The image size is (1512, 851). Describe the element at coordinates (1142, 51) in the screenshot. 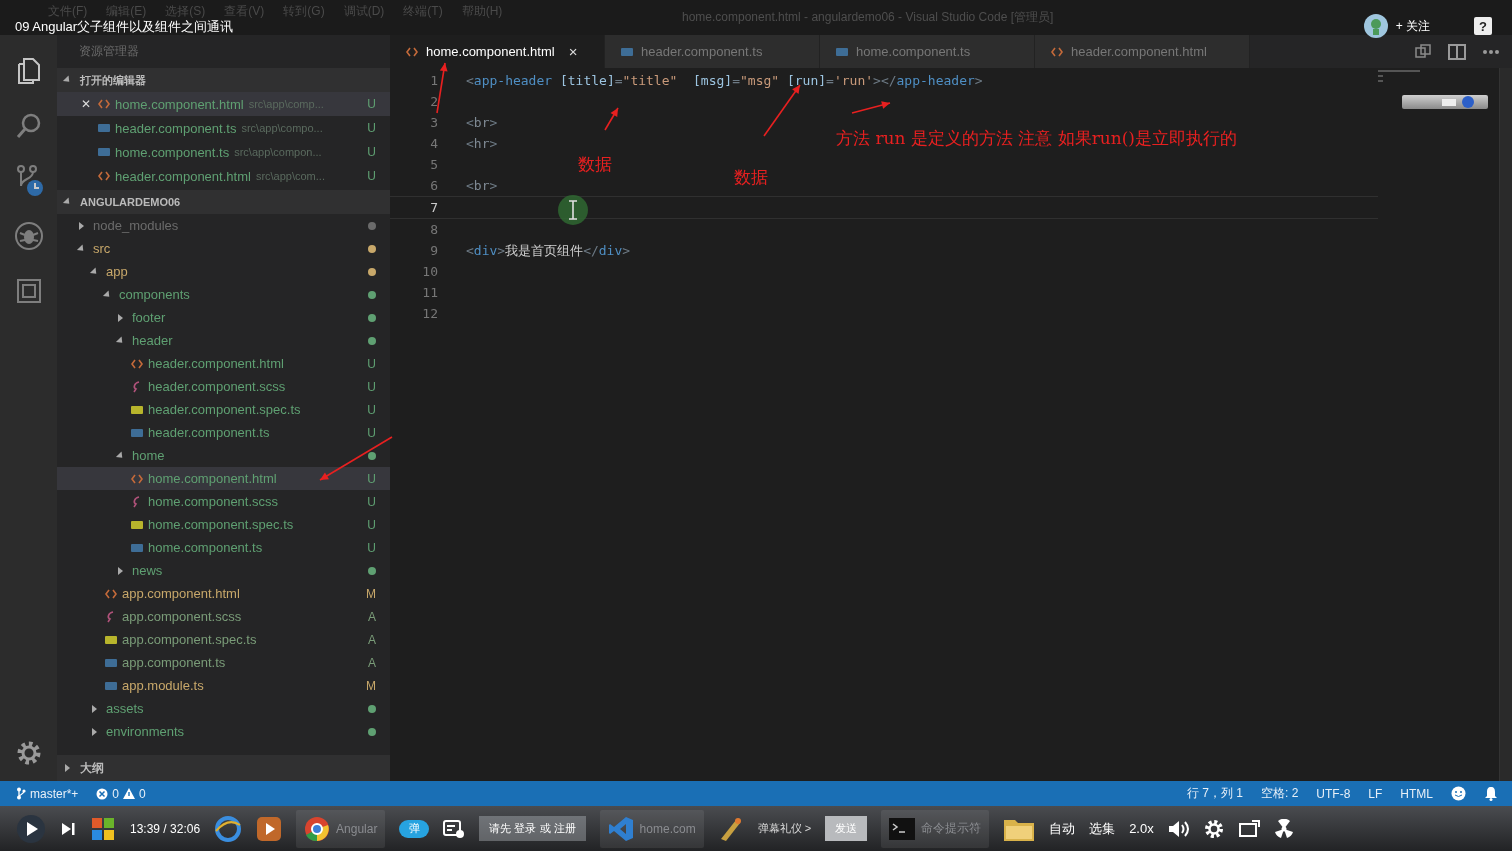

I see `editor-tab: header.component.html` at that location.